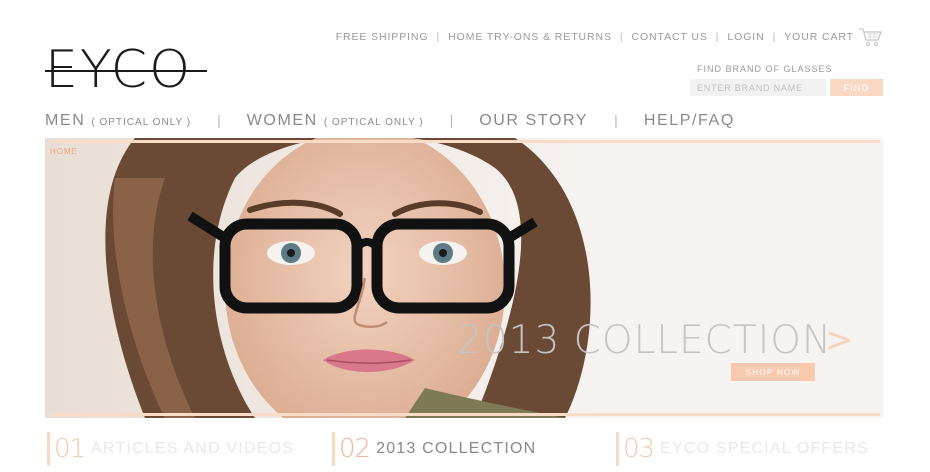  Describe the element at coordinates (670, 37) in the screenshot. I see `contact-link: CONTACT US` at that location.